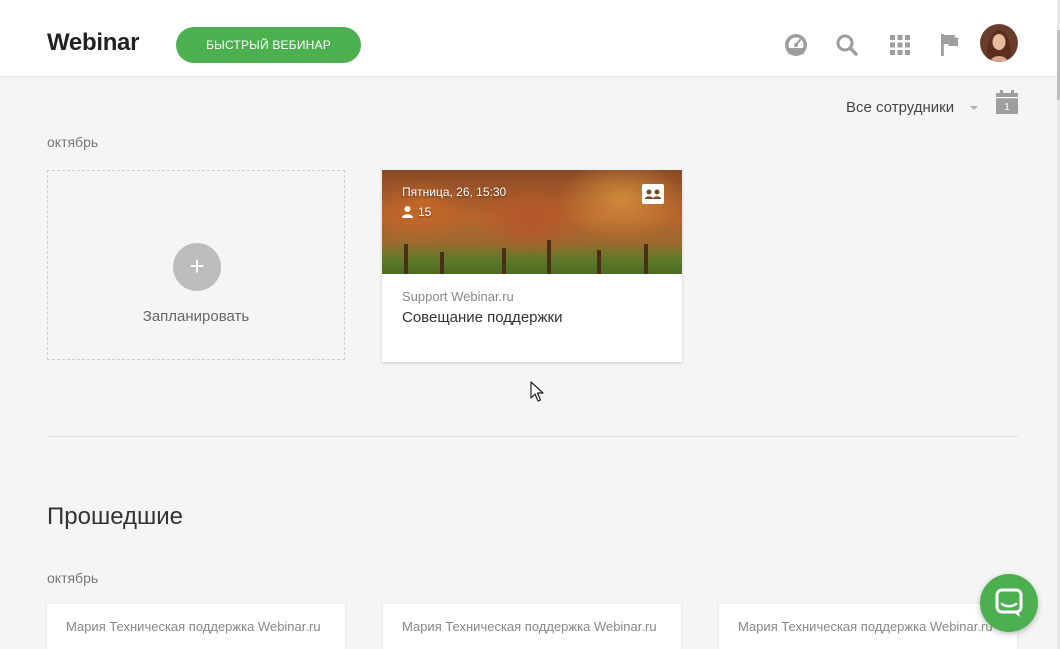 This screenshot has width=1060, height=649. I want to click on month-label-past: октябрь, so click(73, 578).